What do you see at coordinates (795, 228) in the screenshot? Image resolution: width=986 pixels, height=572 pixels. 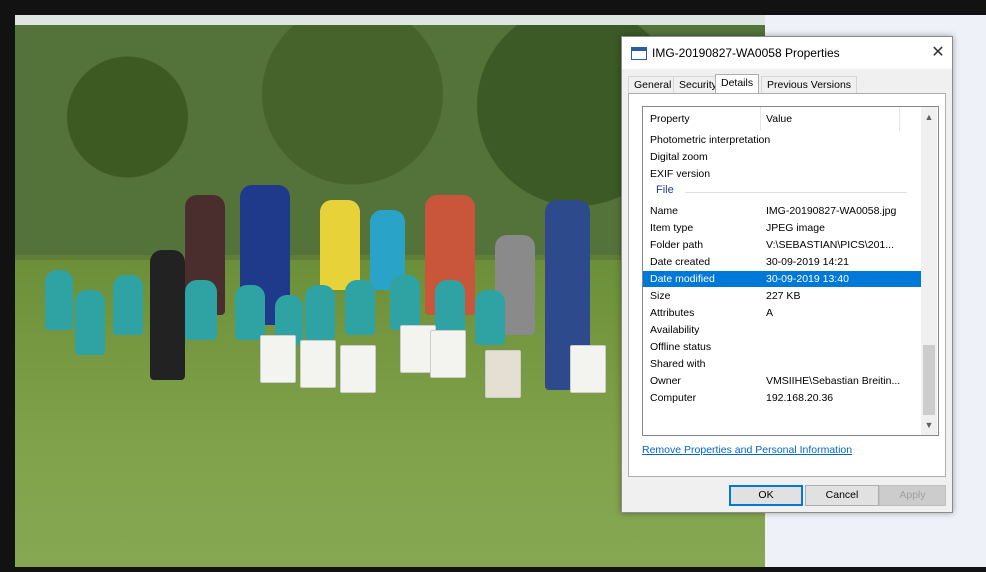 I see `property-value: JPEG image` at bounding box center [795, 228].